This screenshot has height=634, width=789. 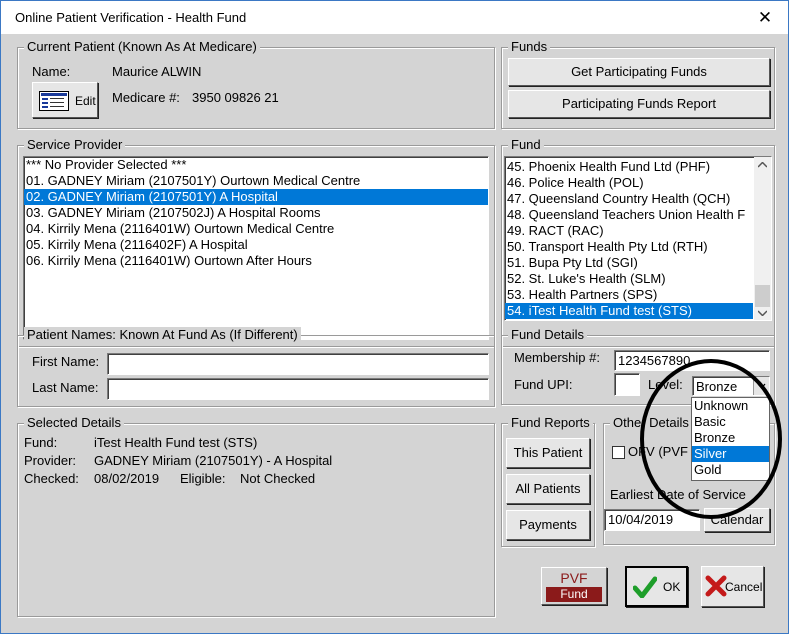 What do you see at coordinates (574, 594) in the screenshot?
I see `fund-sub-label: Fund` at bounding box center [574, 594].